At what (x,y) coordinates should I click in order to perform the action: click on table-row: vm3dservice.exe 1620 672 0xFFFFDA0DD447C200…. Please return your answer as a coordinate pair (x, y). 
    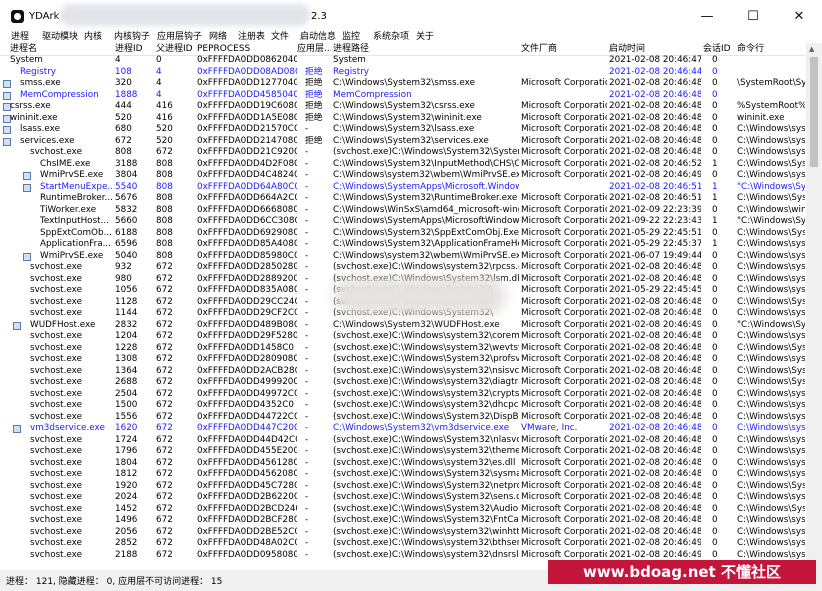
    Looking at the image, I should click on (402, 429).